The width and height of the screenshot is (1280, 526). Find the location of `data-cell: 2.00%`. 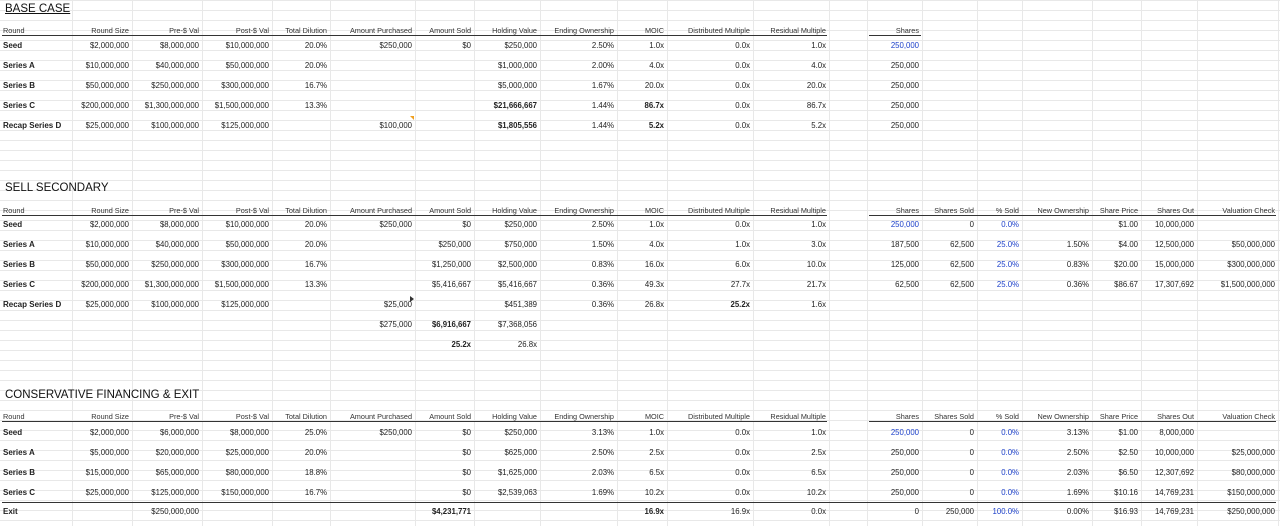

data-cell: 2.00% is located at coordinates (578, 65).